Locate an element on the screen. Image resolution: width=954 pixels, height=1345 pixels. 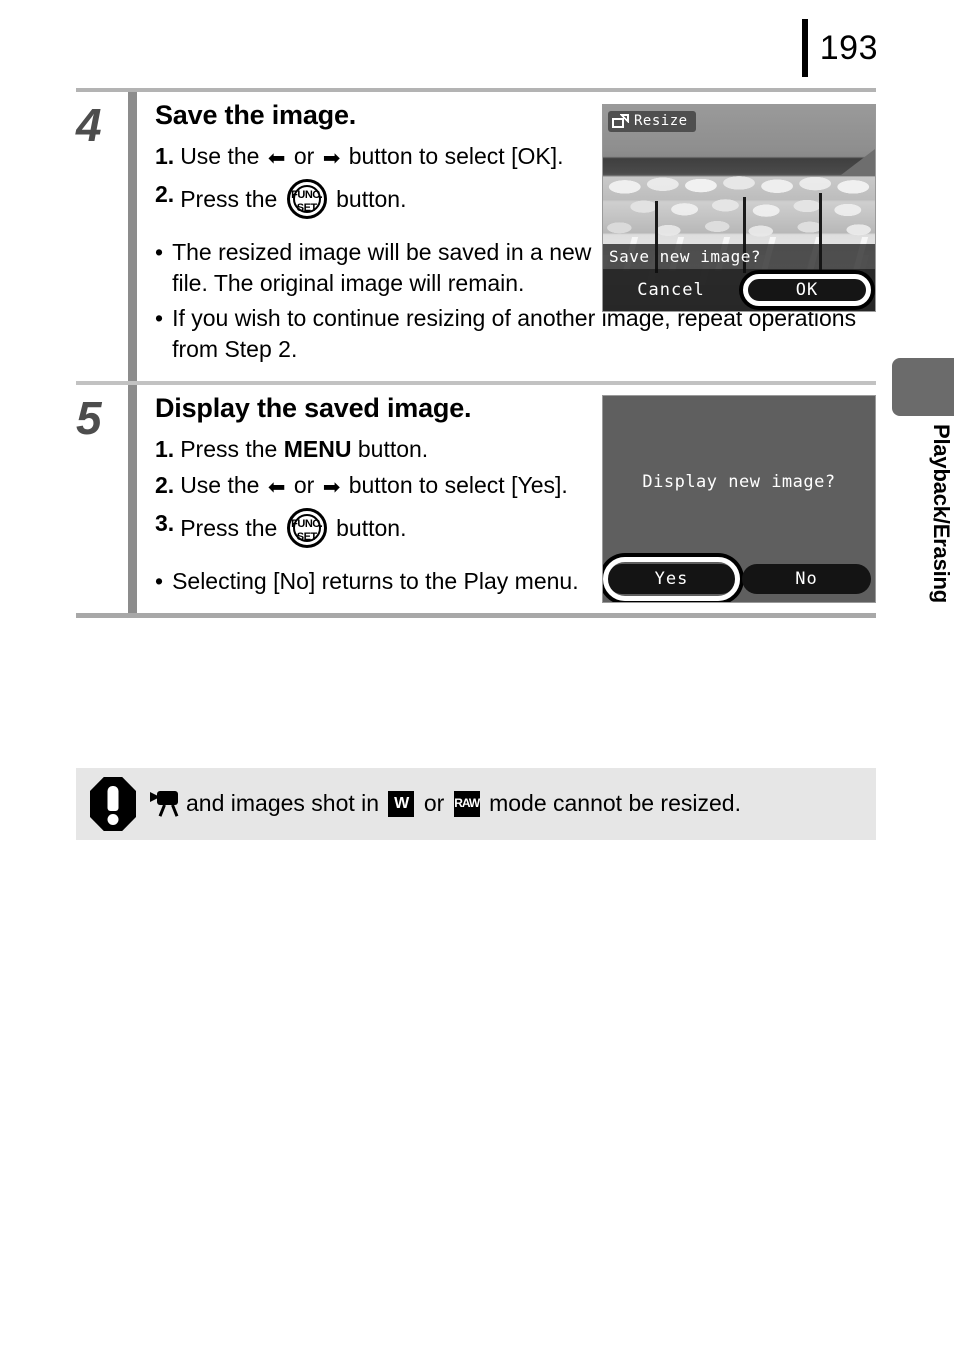
page-header: 193 is located at coordinates (839, 48).